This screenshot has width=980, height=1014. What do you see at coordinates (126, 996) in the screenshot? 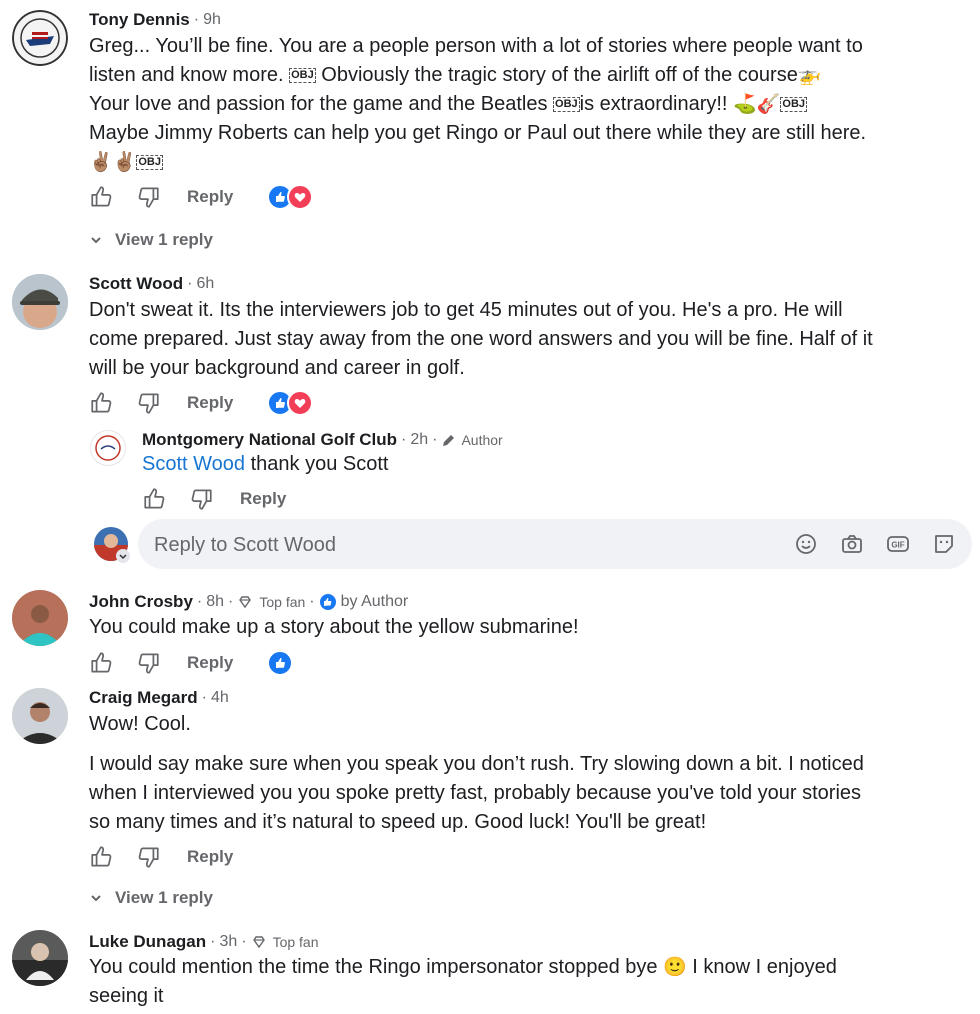
I see `comment-line: seeing it` at bounding box center [126, 996].